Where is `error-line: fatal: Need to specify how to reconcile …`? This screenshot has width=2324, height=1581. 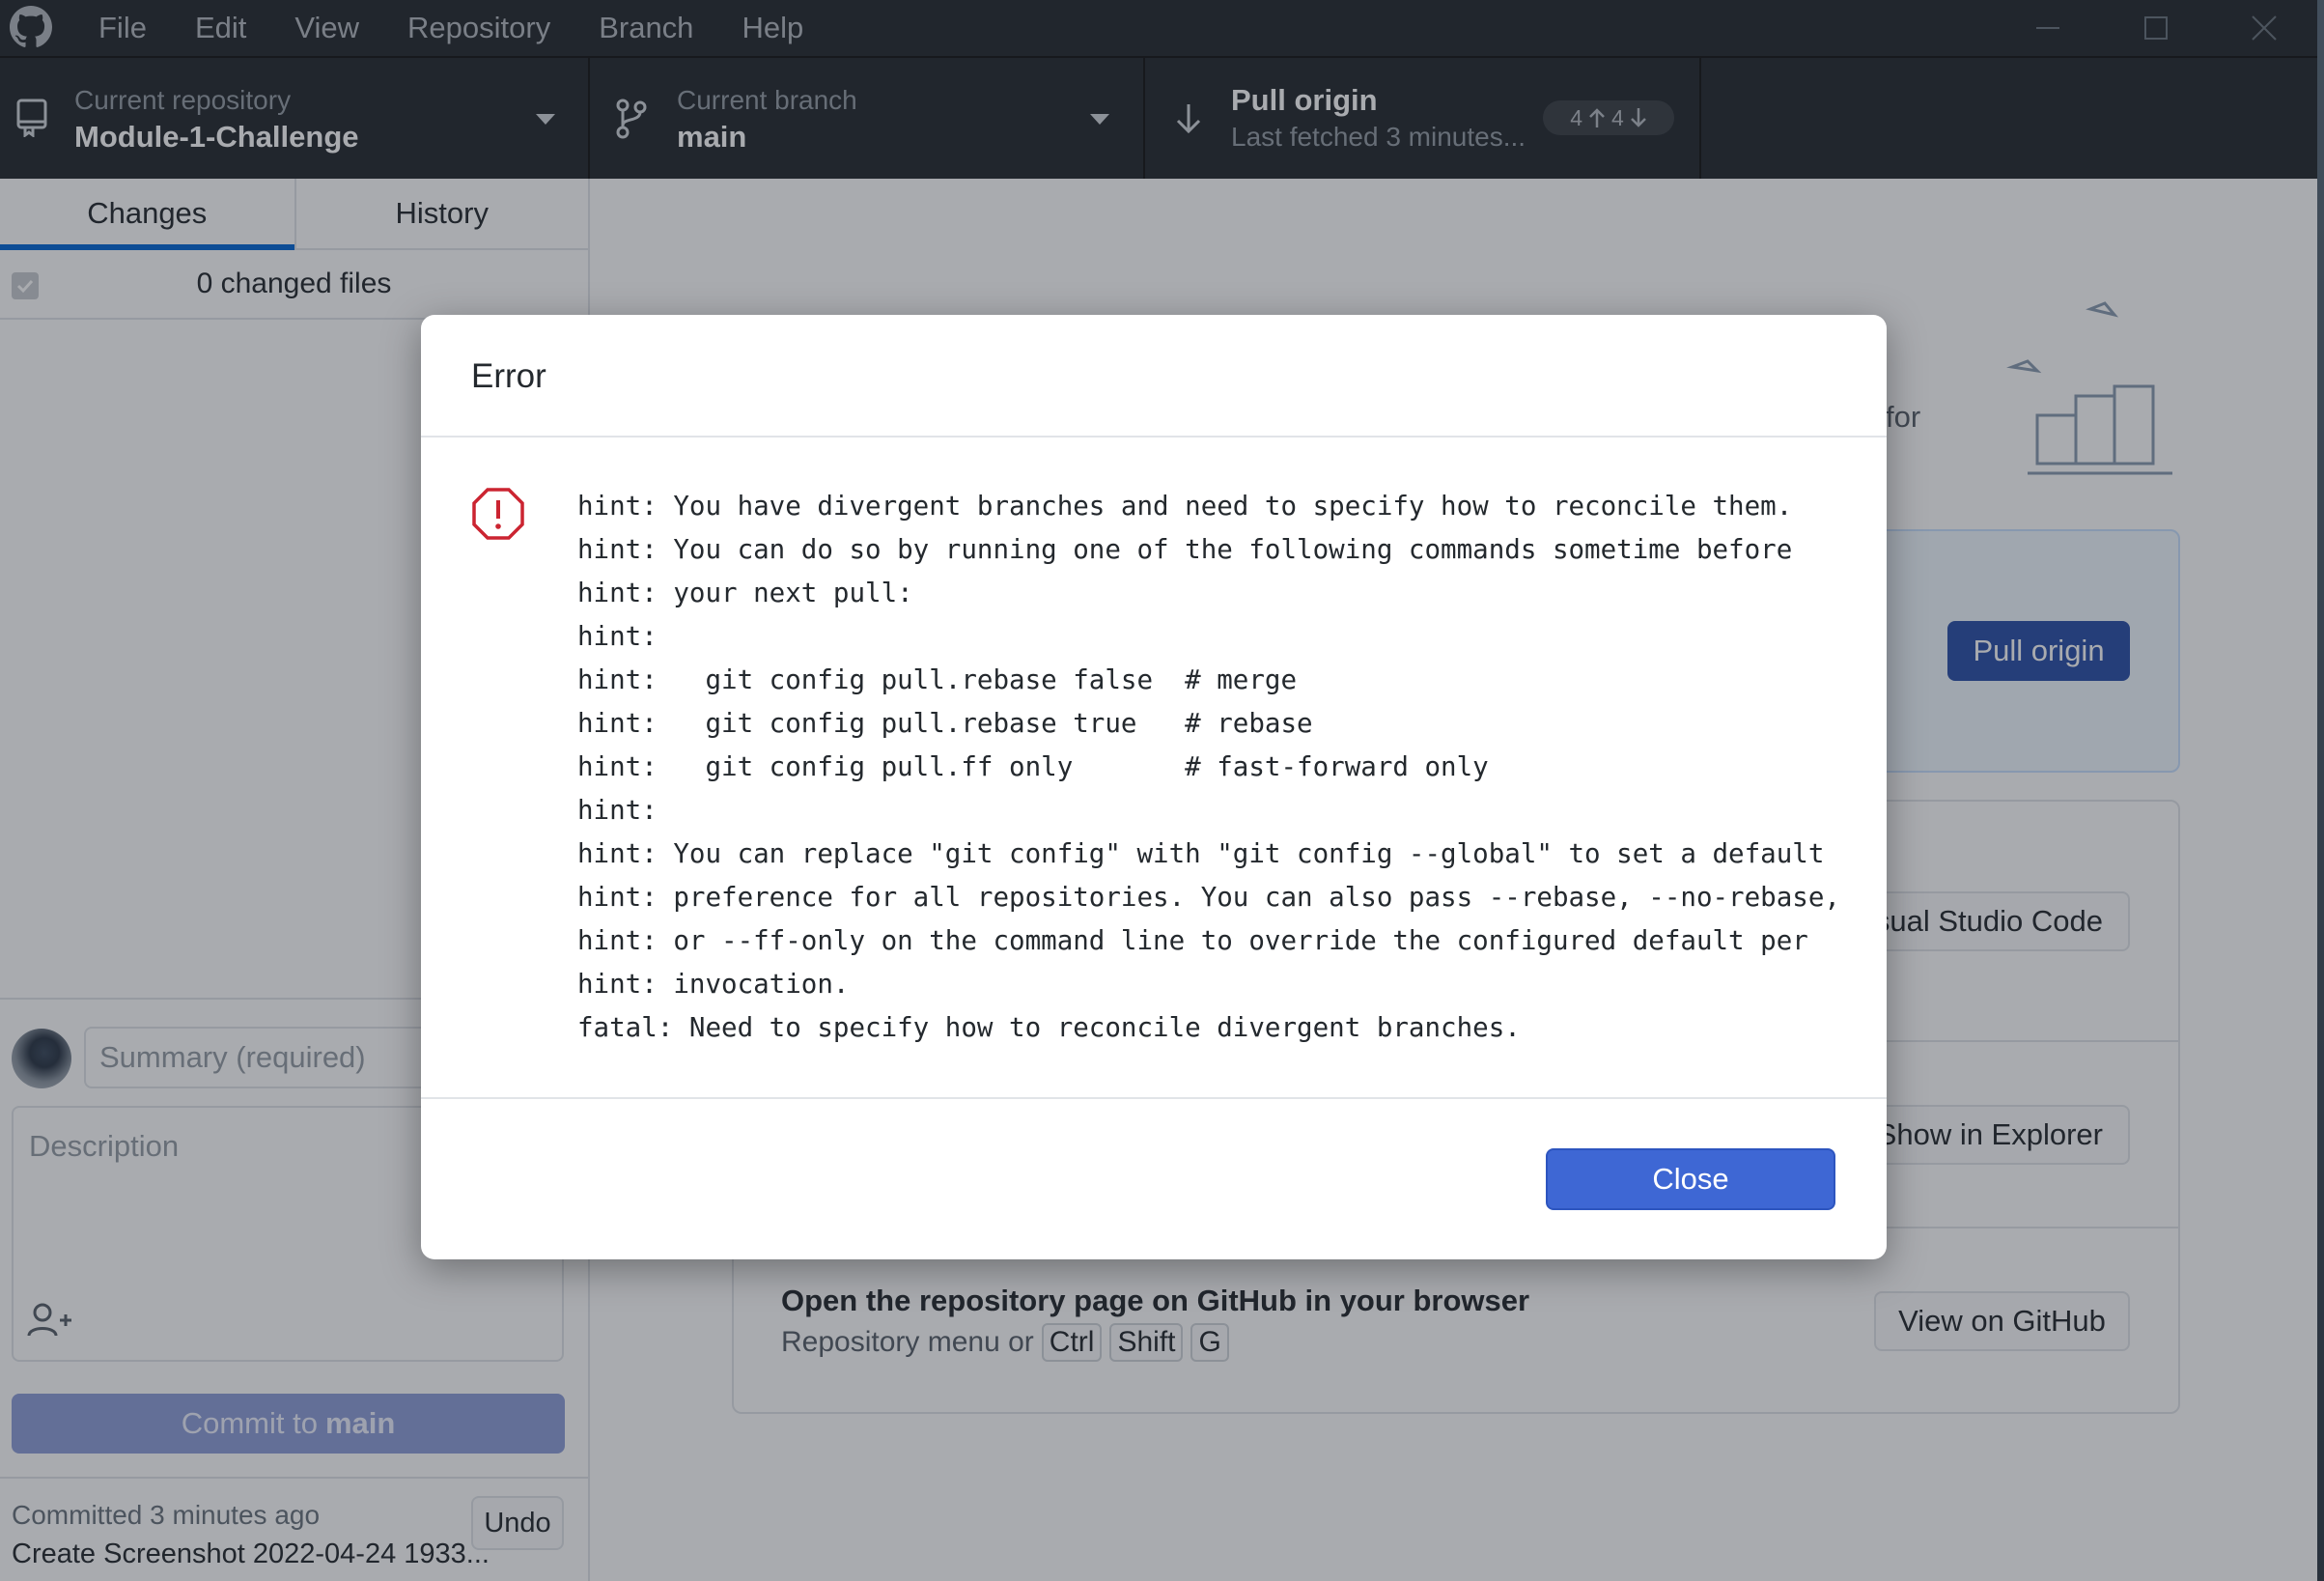
error-line: fatal: Need to specify how to reconcile … is located at coordinates (1049, 1027).